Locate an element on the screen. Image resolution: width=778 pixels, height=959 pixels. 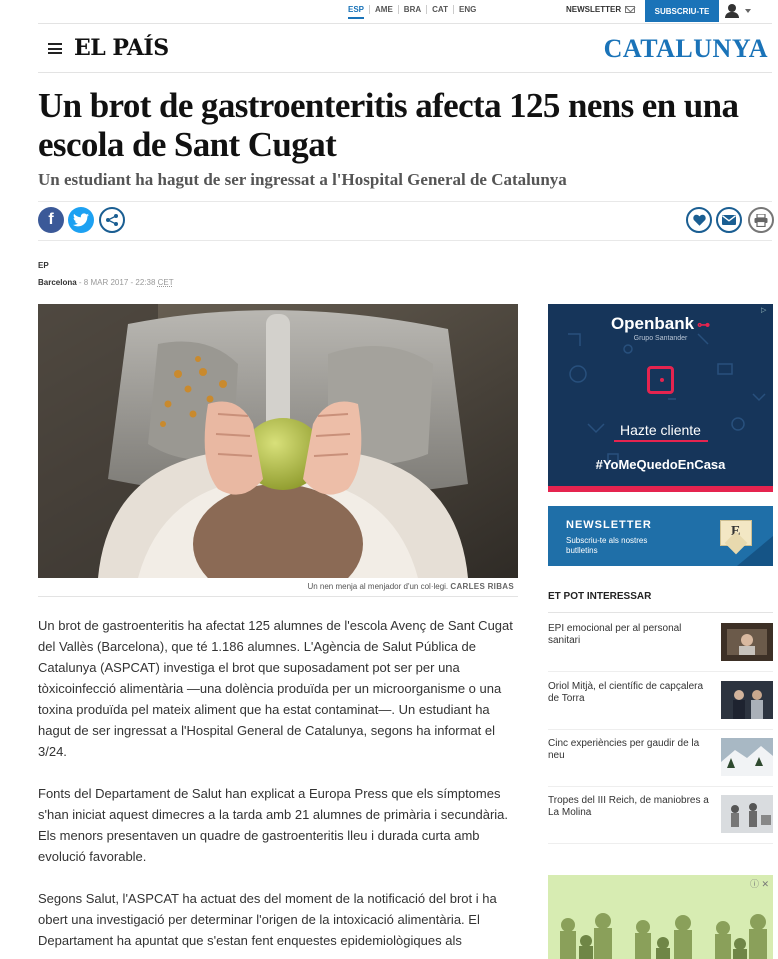
newsletter-link: NEWSLETTER is located at coordinates (601, 9).